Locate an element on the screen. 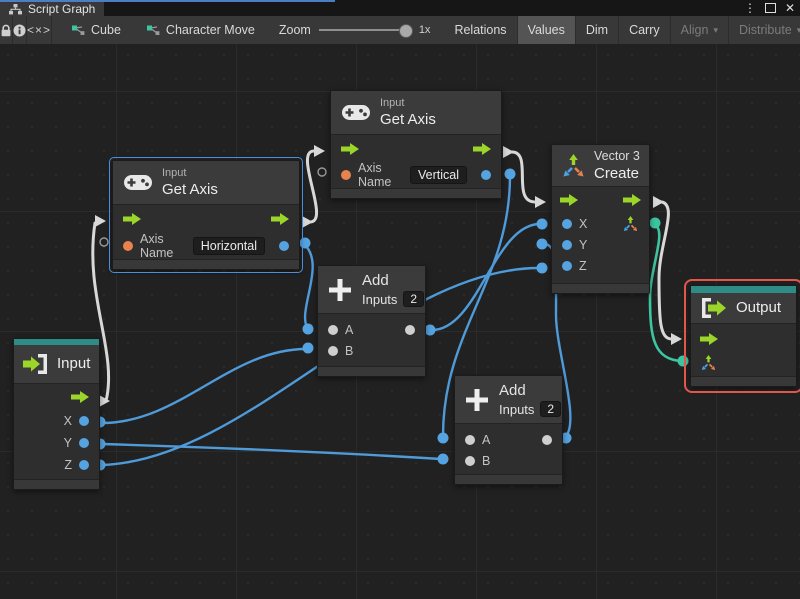 The image size is (800, 599). node-get-axis-horizontal: Input Get Axis Axis Name Horizontal is located at coordinates (206, 215).